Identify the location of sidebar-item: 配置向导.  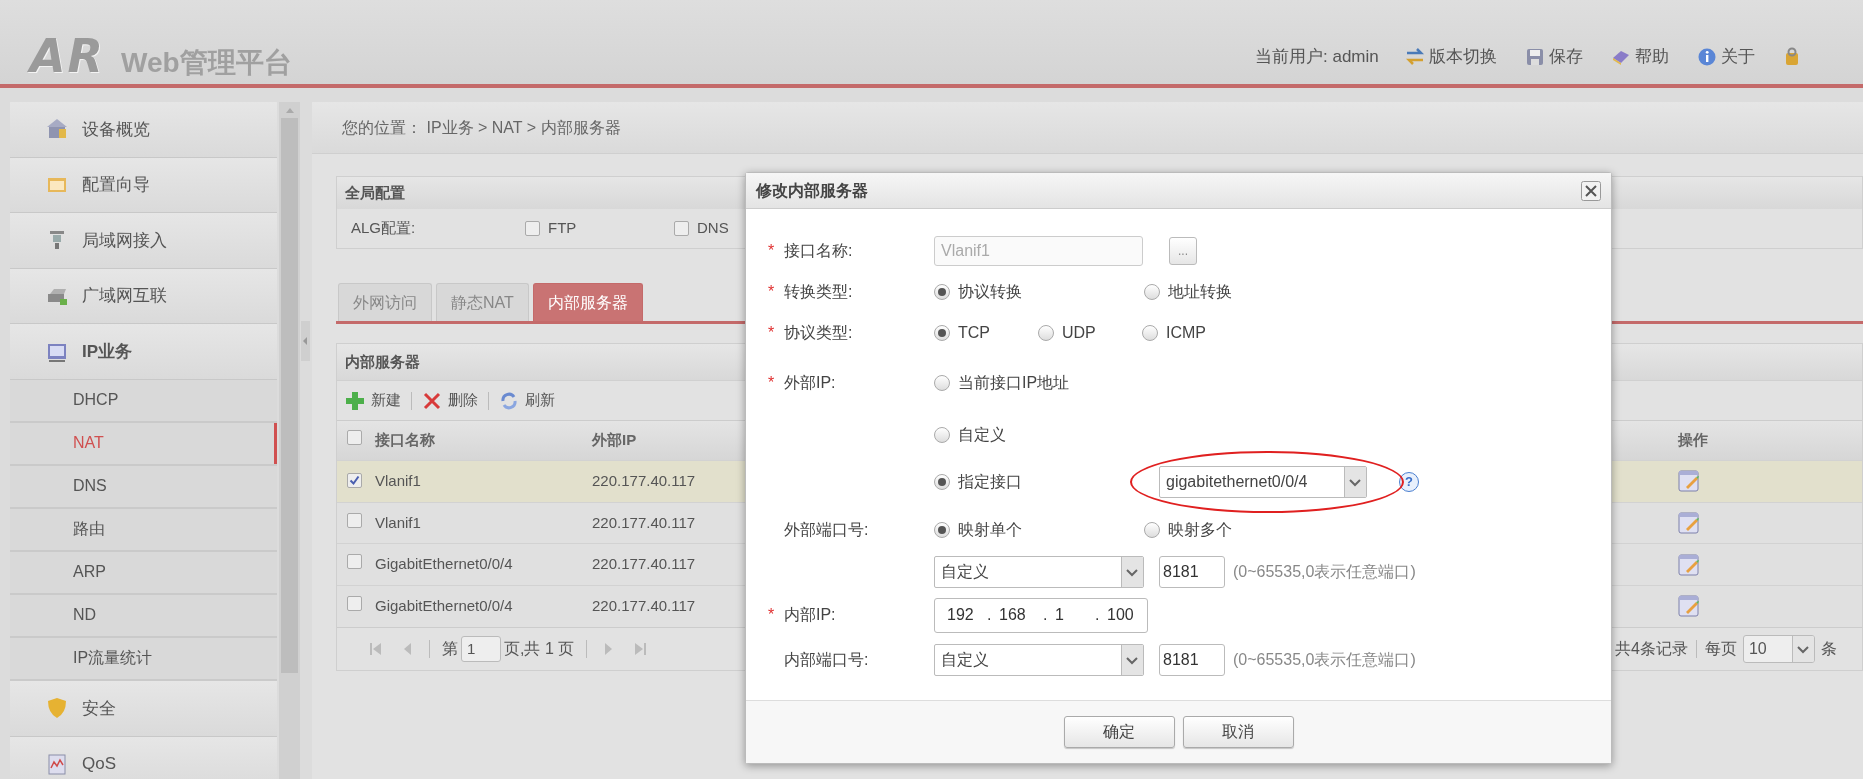
(143, 185).